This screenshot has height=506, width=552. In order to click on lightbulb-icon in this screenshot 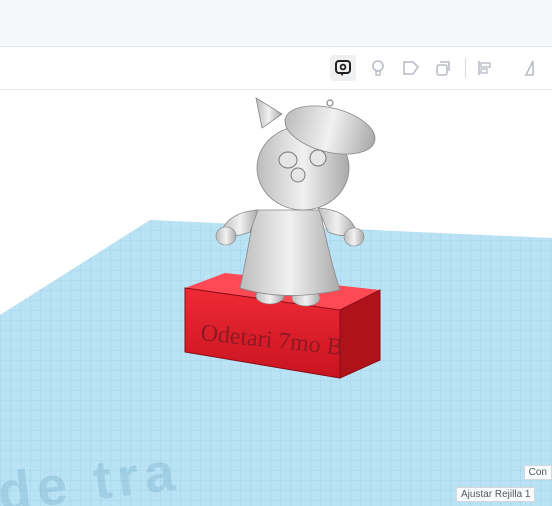, I will do `click(378, 68)`.